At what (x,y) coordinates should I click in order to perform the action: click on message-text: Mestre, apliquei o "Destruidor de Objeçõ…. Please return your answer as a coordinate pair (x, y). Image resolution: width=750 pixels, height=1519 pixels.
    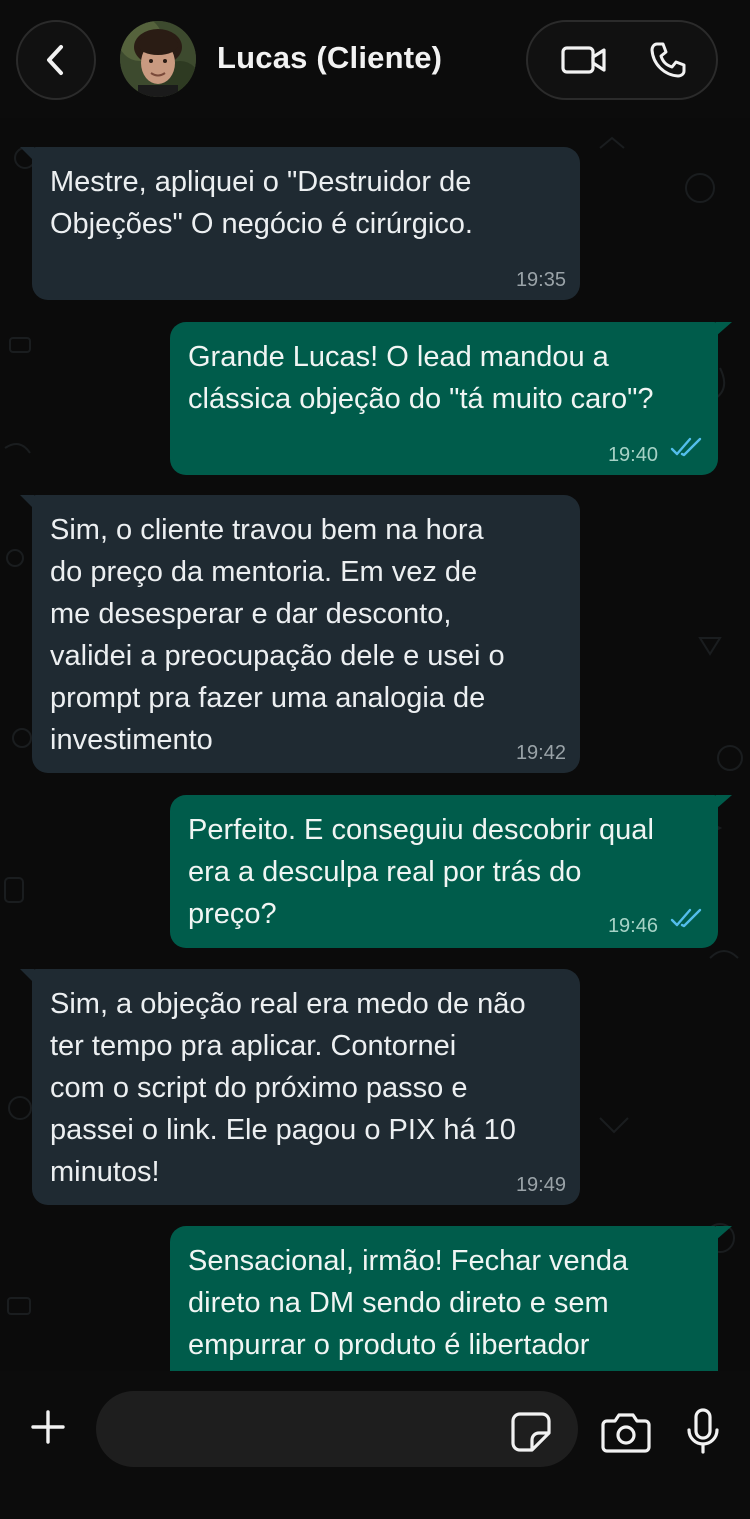
    Looking at the image, I should click on (261, 203).